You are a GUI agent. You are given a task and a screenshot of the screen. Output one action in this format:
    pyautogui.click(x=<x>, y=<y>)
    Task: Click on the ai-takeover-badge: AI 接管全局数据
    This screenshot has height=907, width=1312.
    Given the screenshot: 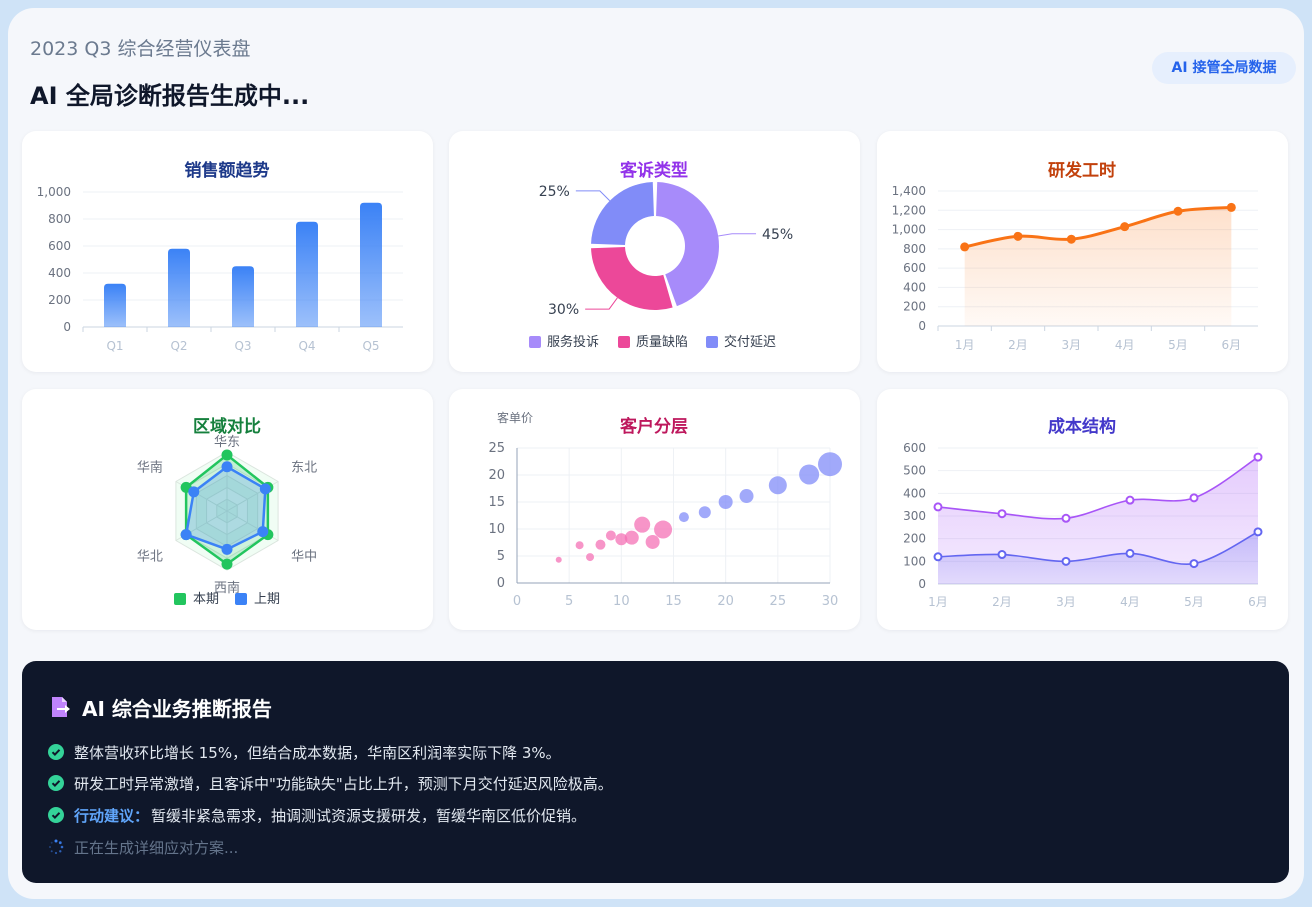 What is the action you would take?
    pyautogui.click(x=1224, y=68)
    